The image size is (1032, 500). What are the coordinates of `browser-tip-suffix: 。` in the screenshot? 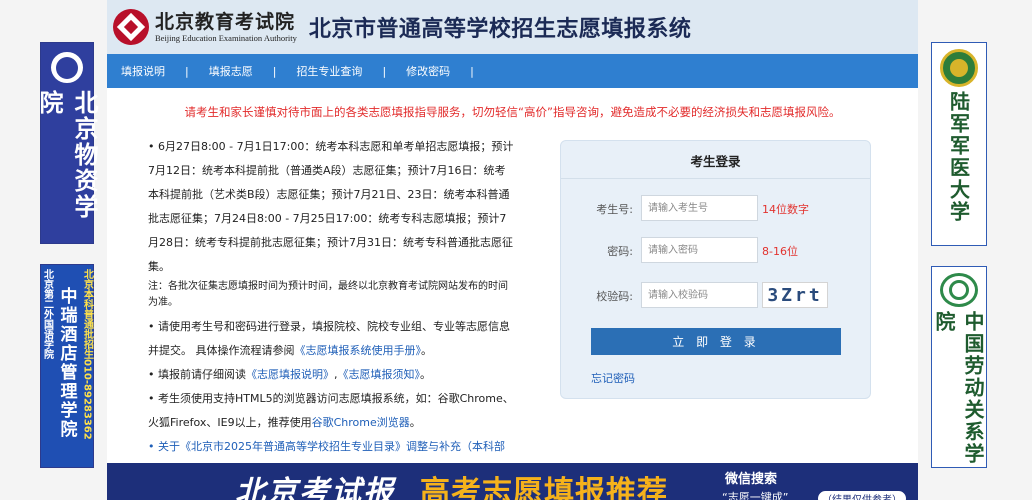 It's located at (415, 422).